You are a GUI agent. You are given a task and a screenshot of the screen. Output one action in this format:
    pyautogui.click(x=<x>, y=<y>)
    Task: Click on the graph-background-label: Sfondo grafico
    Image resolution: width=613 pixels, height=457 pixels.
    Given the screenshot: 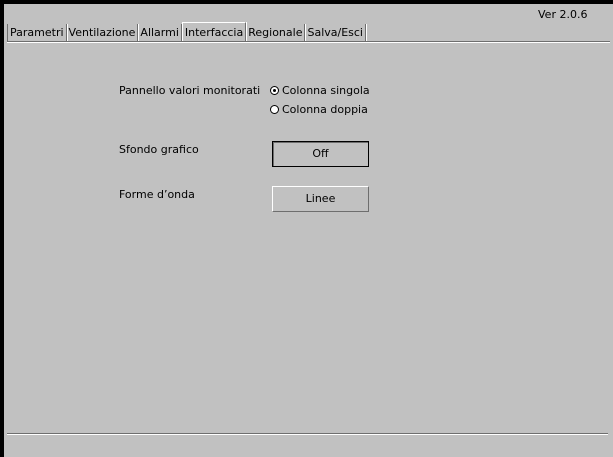 What is the action you would take?
    pyautogui.click(x=159, y=149)
    